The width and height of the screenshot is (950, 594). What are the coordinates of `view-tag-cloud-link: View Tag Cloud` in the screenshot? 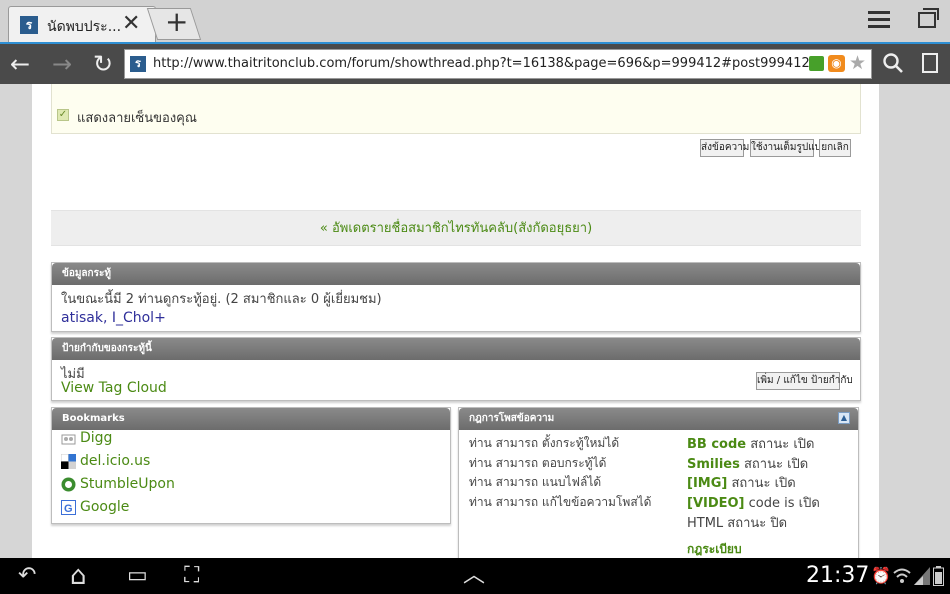 It's located at (114, 388).